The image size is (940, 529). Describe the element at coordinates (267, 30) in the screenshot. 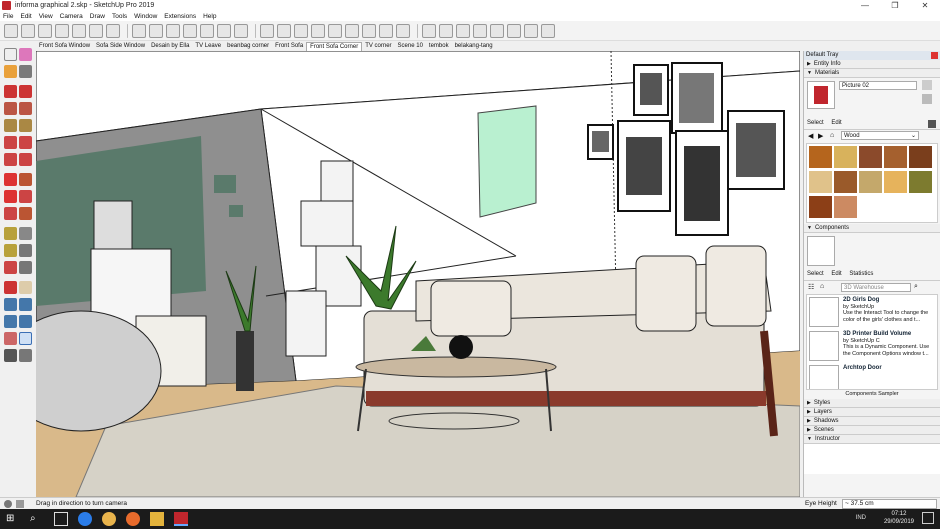

I see `section-plane-icon` at that location.